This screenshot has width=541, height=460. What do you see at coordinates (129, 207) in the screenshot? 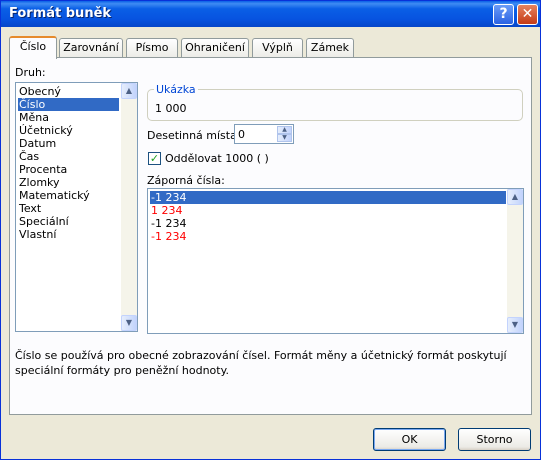
I see `category-scrollbar: ▲ ▼` at bounding box center [129, 207].